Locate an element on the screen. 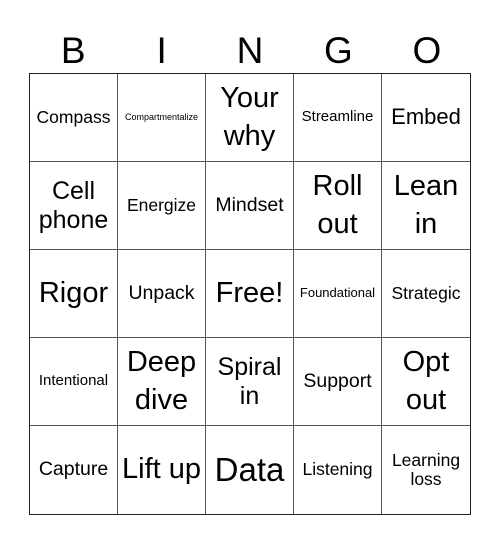 The image size is (500, 544). bingo-cell: Your why is located at coordinates (250, 118).